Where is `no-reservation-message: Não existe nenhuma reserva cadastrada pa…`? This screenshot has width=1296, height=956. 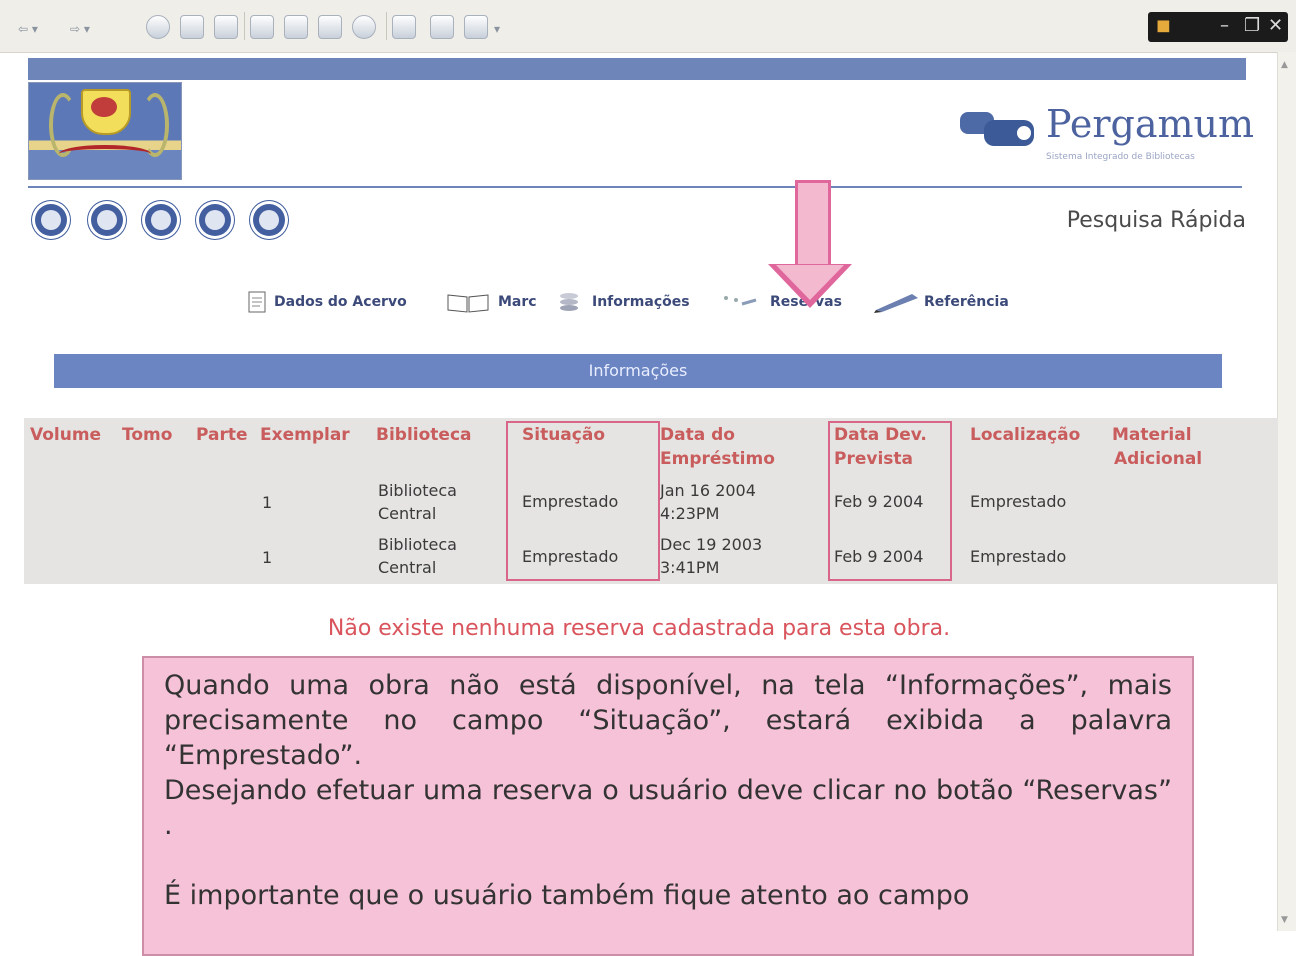
no-reservation-message: Não existe nenhuma reserva cadastrada pa… is located at coordinates (639, 628).